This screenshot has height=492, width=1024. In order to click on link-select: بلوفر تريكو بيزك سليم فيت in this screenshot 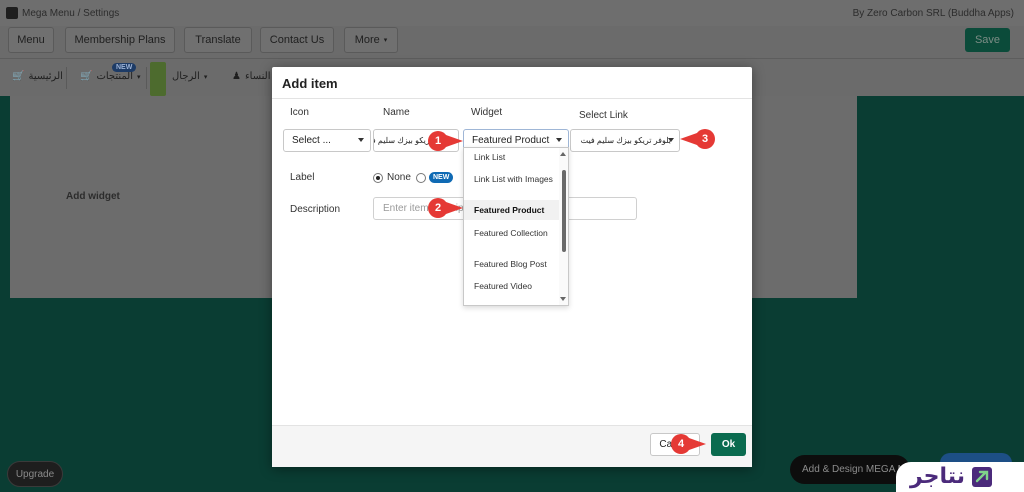, I will do `click(625, 140)`.